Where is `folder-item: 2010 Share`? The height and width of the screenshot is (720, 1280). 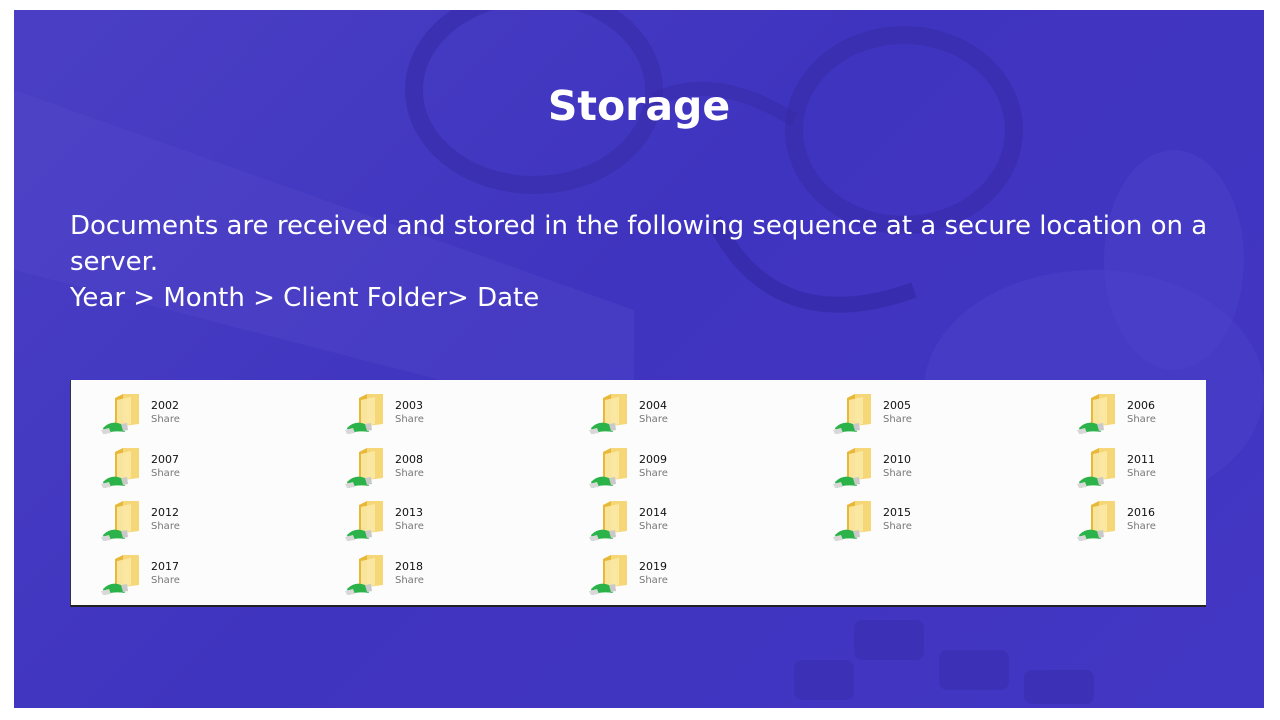
folder-item: 2010 Share is located at coordinates (885, 465).